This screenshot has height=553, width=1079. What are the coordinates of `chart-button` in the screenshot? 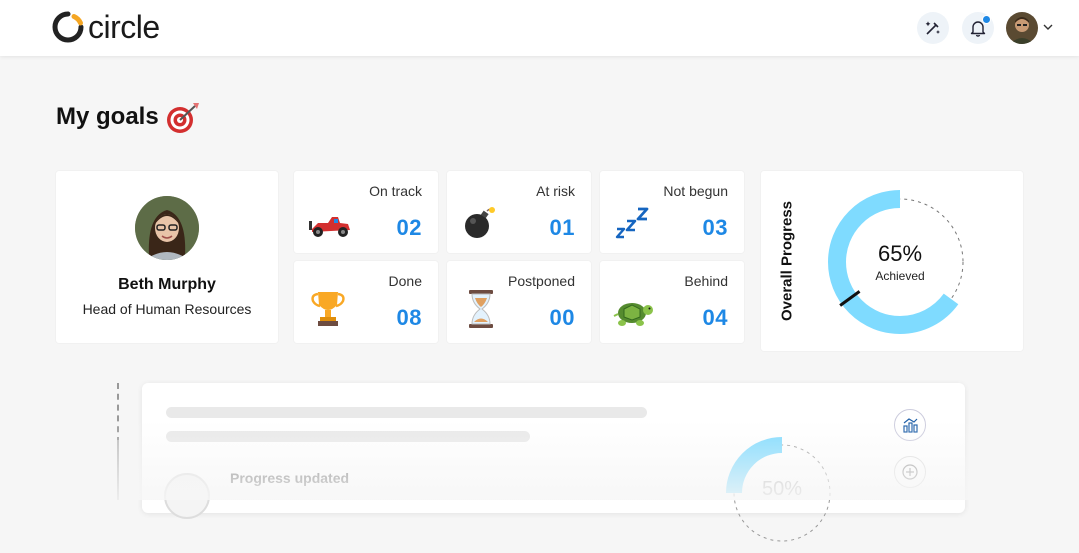 It's located at (910, 425).